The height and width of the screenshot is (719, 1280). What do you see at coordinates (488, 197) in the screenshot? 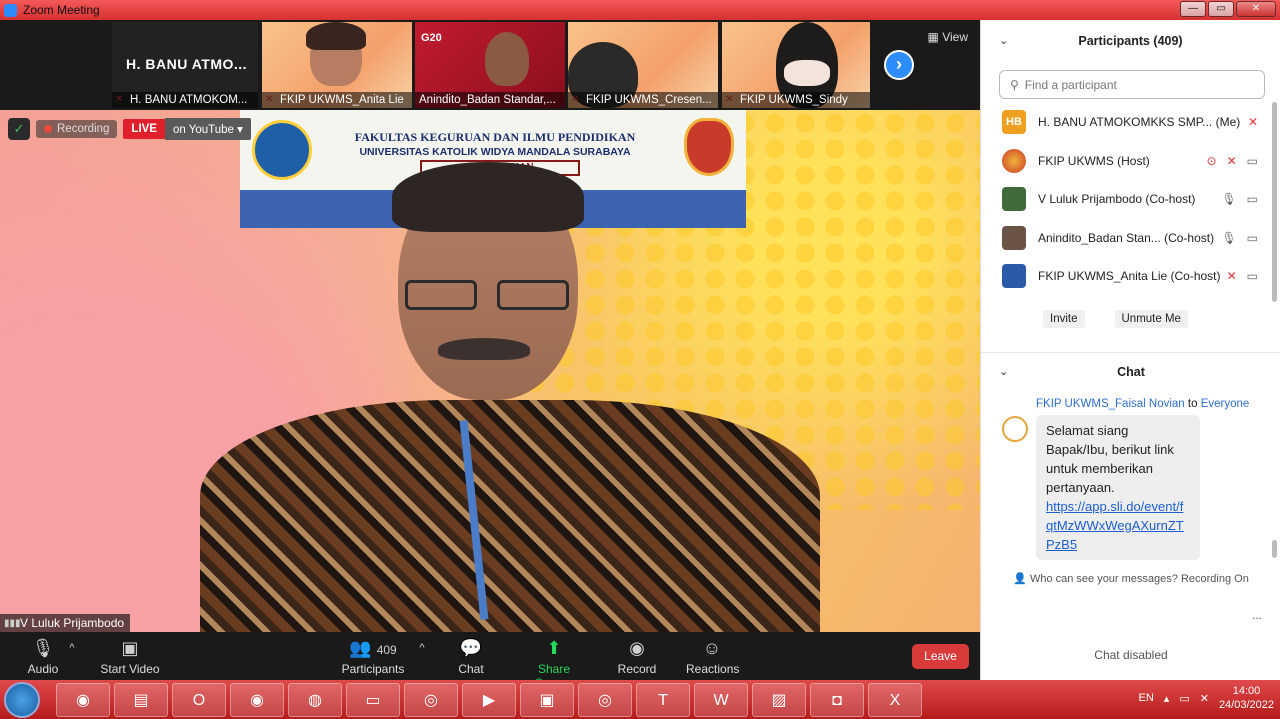
I see `speaker-hair` at bounding box center [488, 197].